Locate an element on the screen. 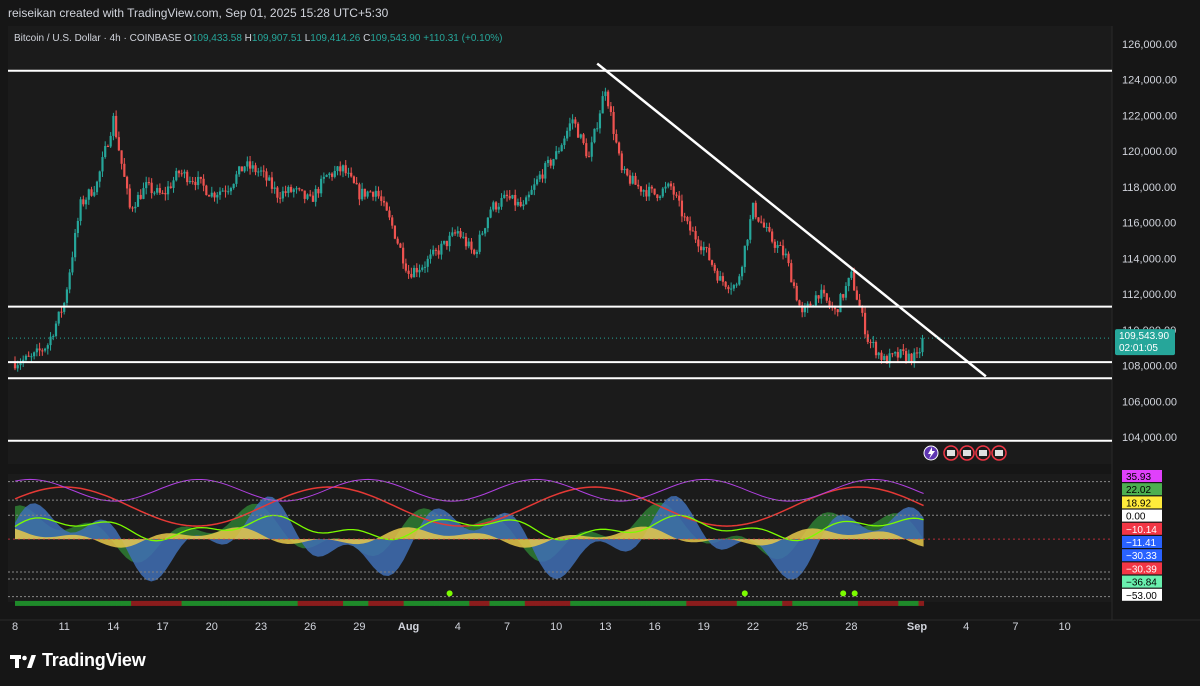 Image resolution: width=1200 pixels, height=686 pixels. indicator-value-label: 18.92 is located at coordinates (1138, 503).